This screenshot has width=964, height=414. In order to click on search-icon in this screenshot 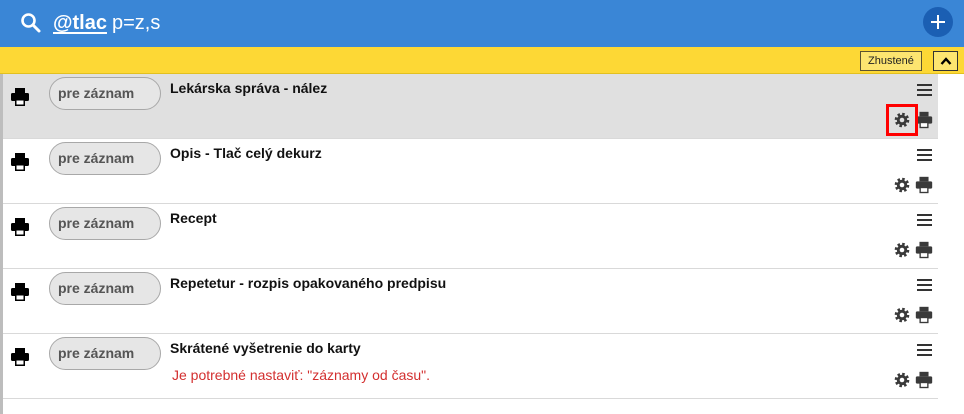, I will do `click(31, 23)`.